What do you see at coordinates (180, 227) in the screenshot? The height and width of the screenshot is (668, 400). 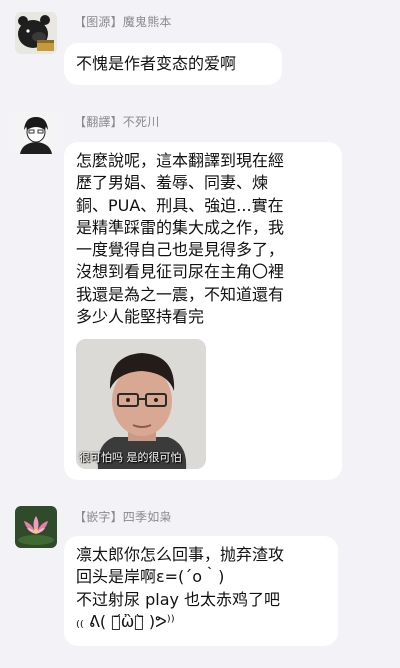 I see `message-text: 是精準踩雷的集大成之作，我` at bounding box center [180, 227].